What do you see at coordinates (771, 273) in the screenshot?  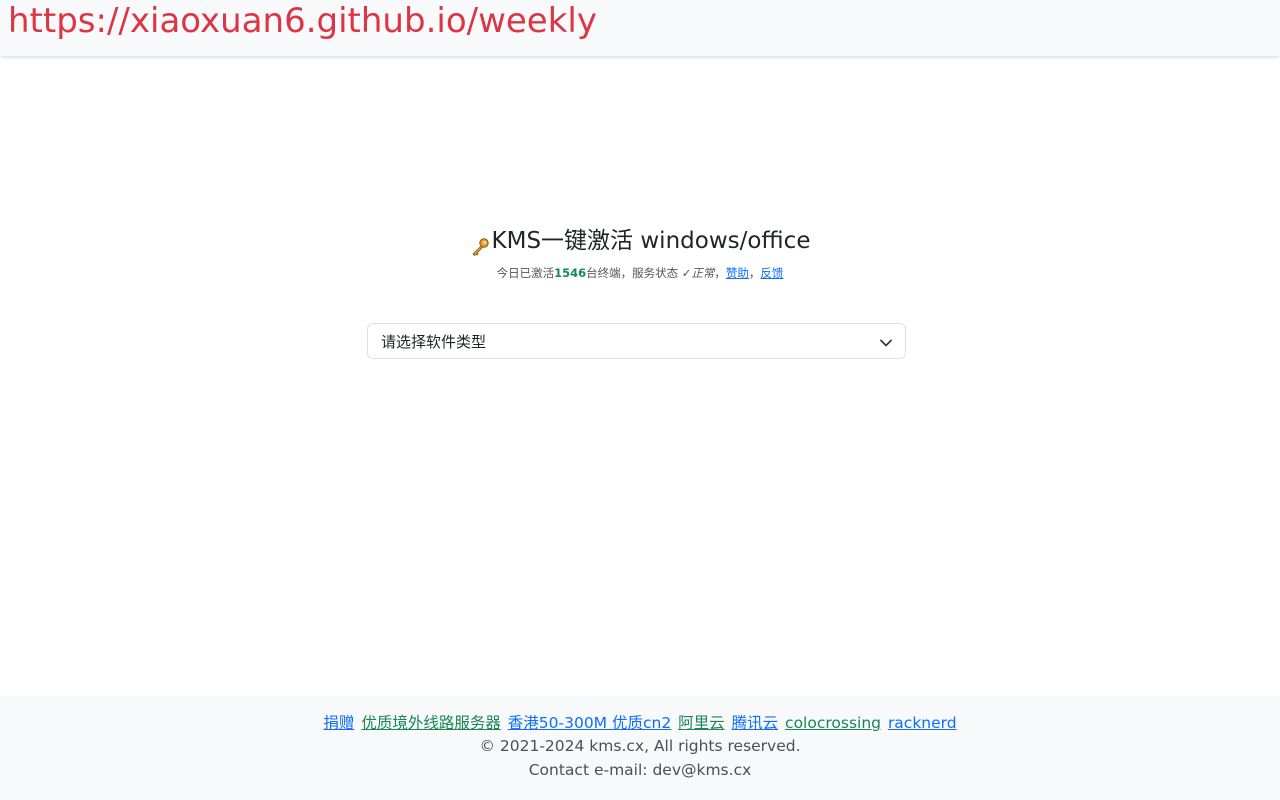 I see `feedback-link: 反馈` at bounding box center [771, 273].